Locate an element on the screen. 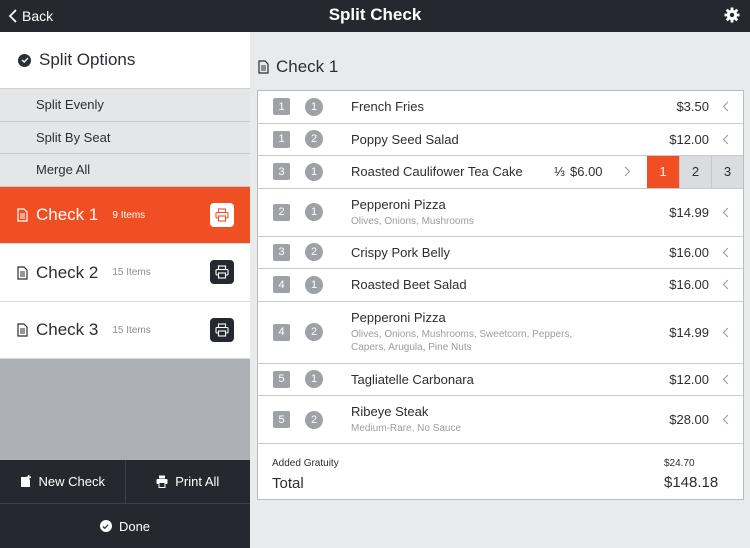 The height and width of the screenshot is (548, 750). split-options-title: Split Options is located at coordinates (87, 59).